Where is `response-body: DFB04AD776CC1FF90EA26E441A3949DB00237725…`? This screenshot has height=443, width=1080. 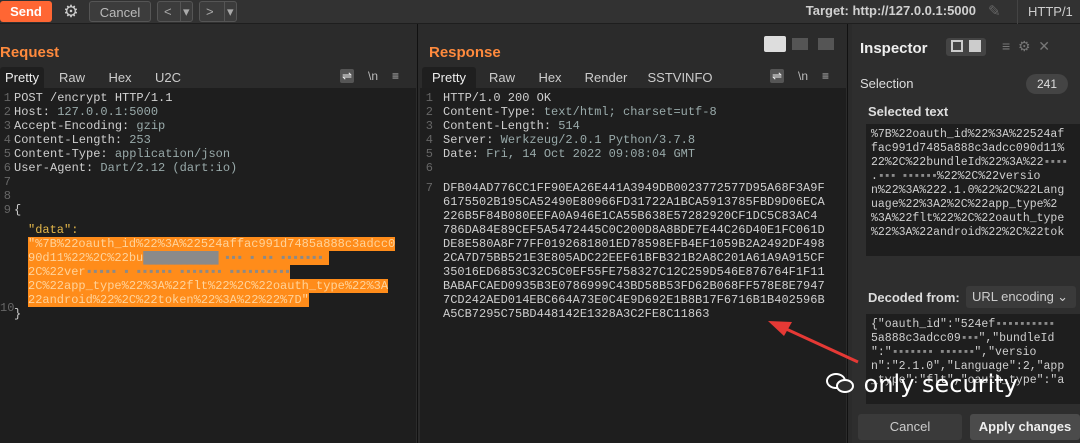 response-body: DFB04AD776CC1FF90EA26E441A3949DB00237725… is located at coordinates (634, 251).